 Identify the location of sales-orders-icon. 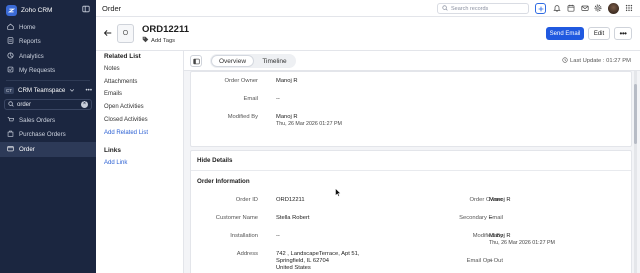
(11, 120).